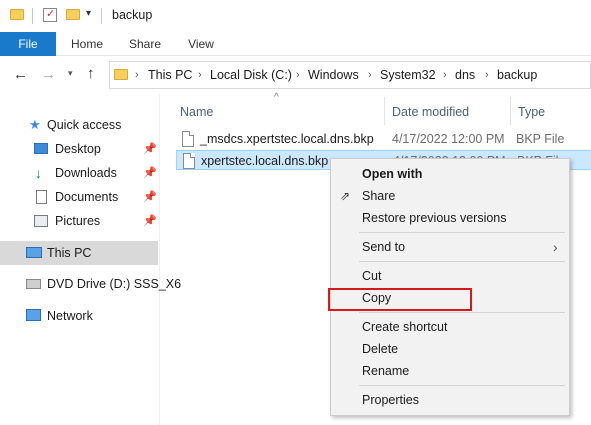  I want to click on column-header-name: Name, so click(196, 112).